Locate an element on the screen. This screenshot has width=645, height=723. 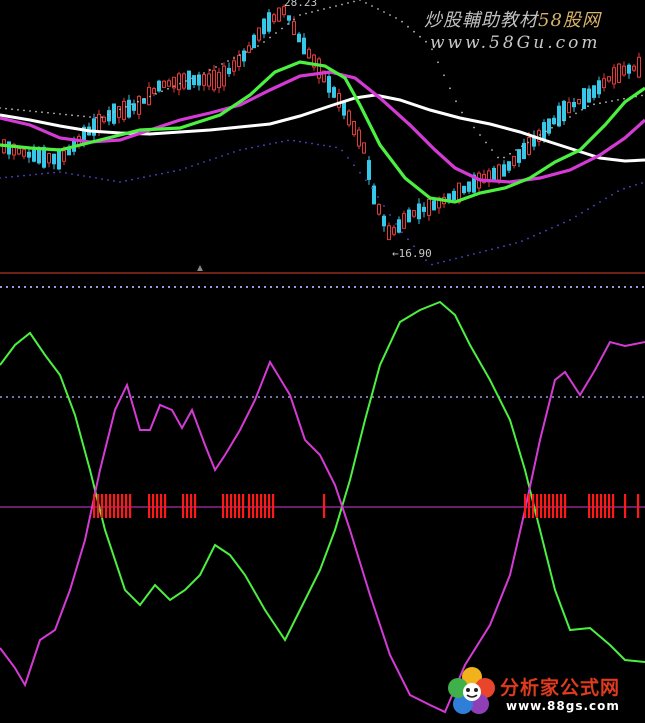
high-price-label: 28.23 is located at coordinates (301, 4).